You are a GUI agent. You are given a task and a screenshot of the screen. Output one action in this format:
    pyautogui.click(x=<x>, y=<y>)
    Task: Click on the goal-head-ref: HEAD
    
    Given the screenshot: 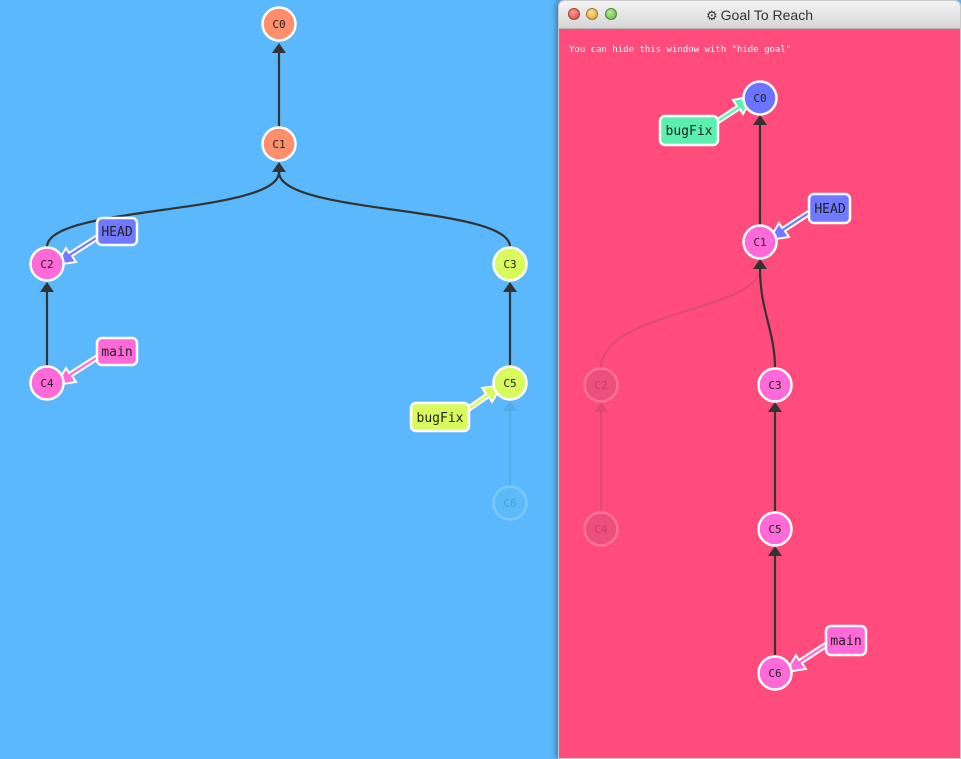 What is the action you would take?
    pyautogui.click(x=829, y=208)
    